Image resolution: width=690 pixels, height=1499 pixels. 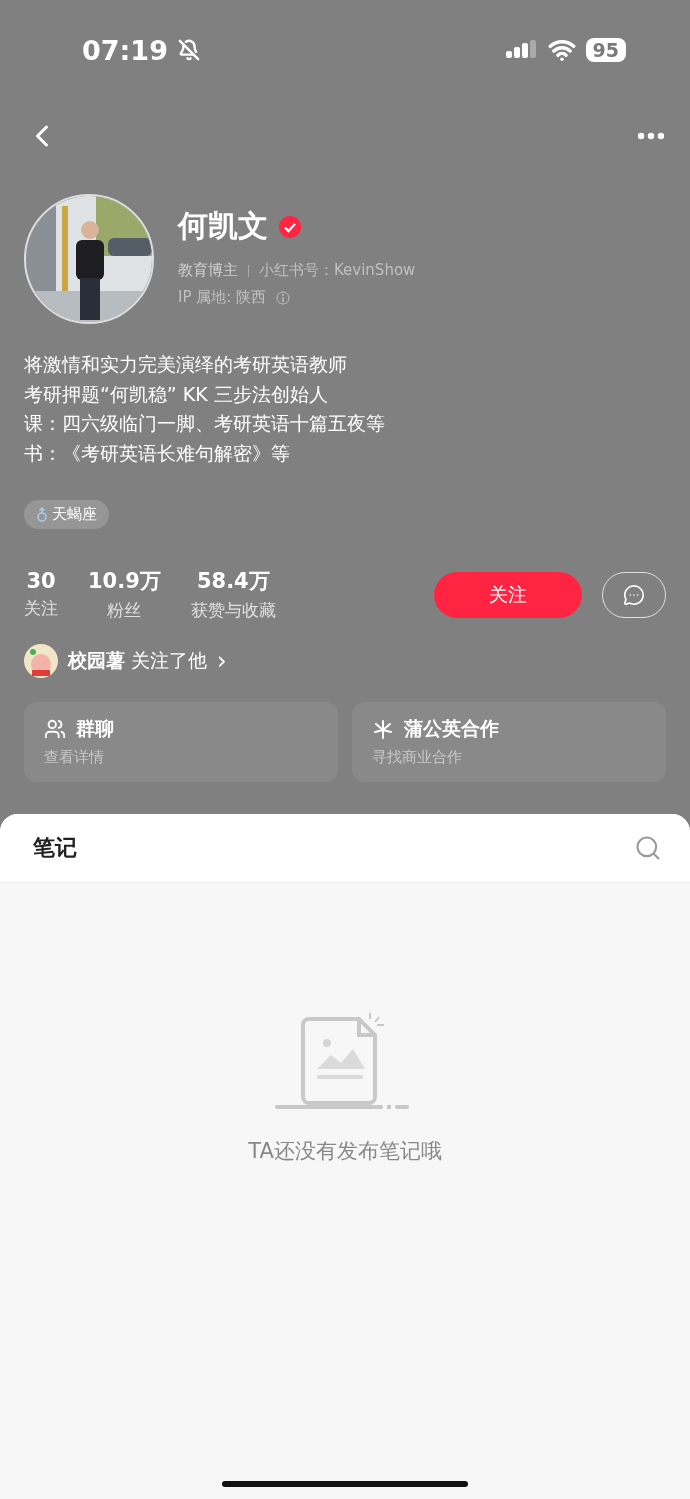 What do you see at coordinates (222, 297) in the screenshot?
I see `ip-location: IP 属地: 陕西` at bounding box center [222, 297].